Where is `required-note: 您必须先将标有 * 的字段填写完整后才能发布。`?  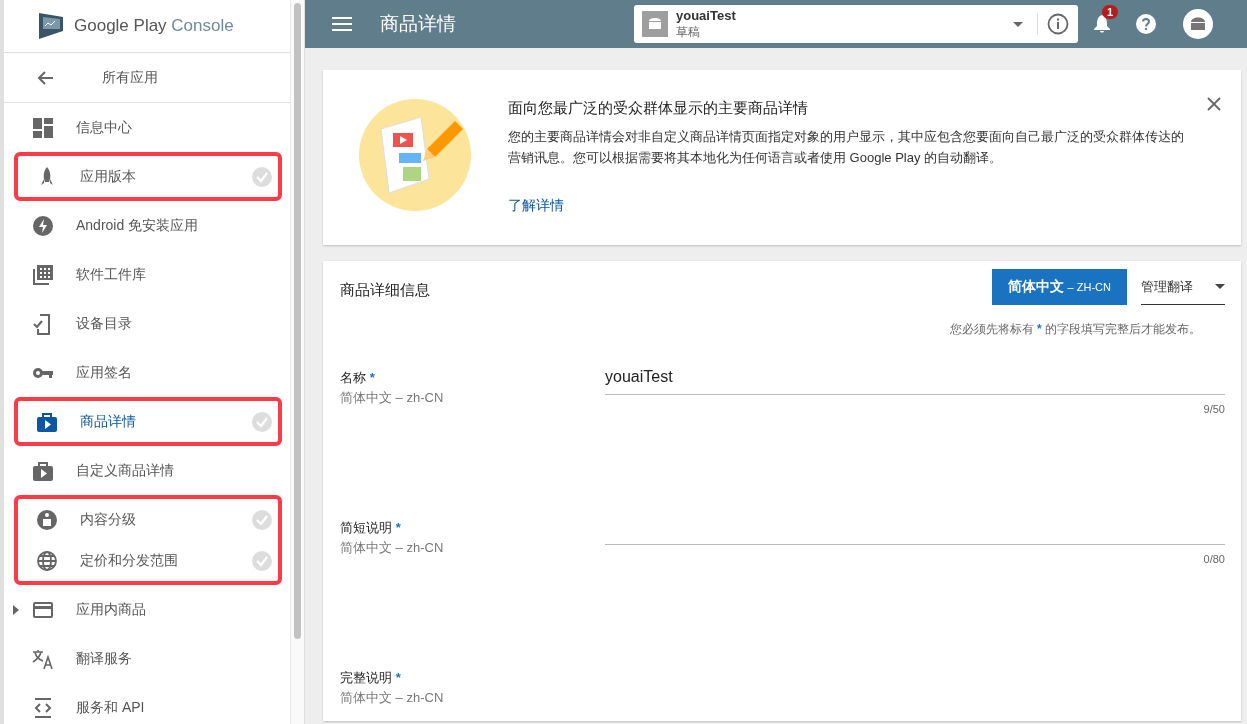 required-note: 您必须先将标有 * 的字段填写完整后才能发布。 is located at coordinates (1075, 329).